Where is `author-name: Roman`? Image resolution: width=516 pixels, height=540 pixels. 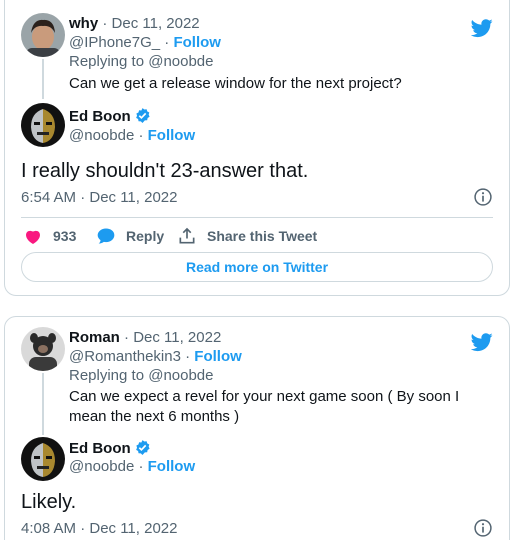 author-name: Roman is located at coordinates (94, 337).